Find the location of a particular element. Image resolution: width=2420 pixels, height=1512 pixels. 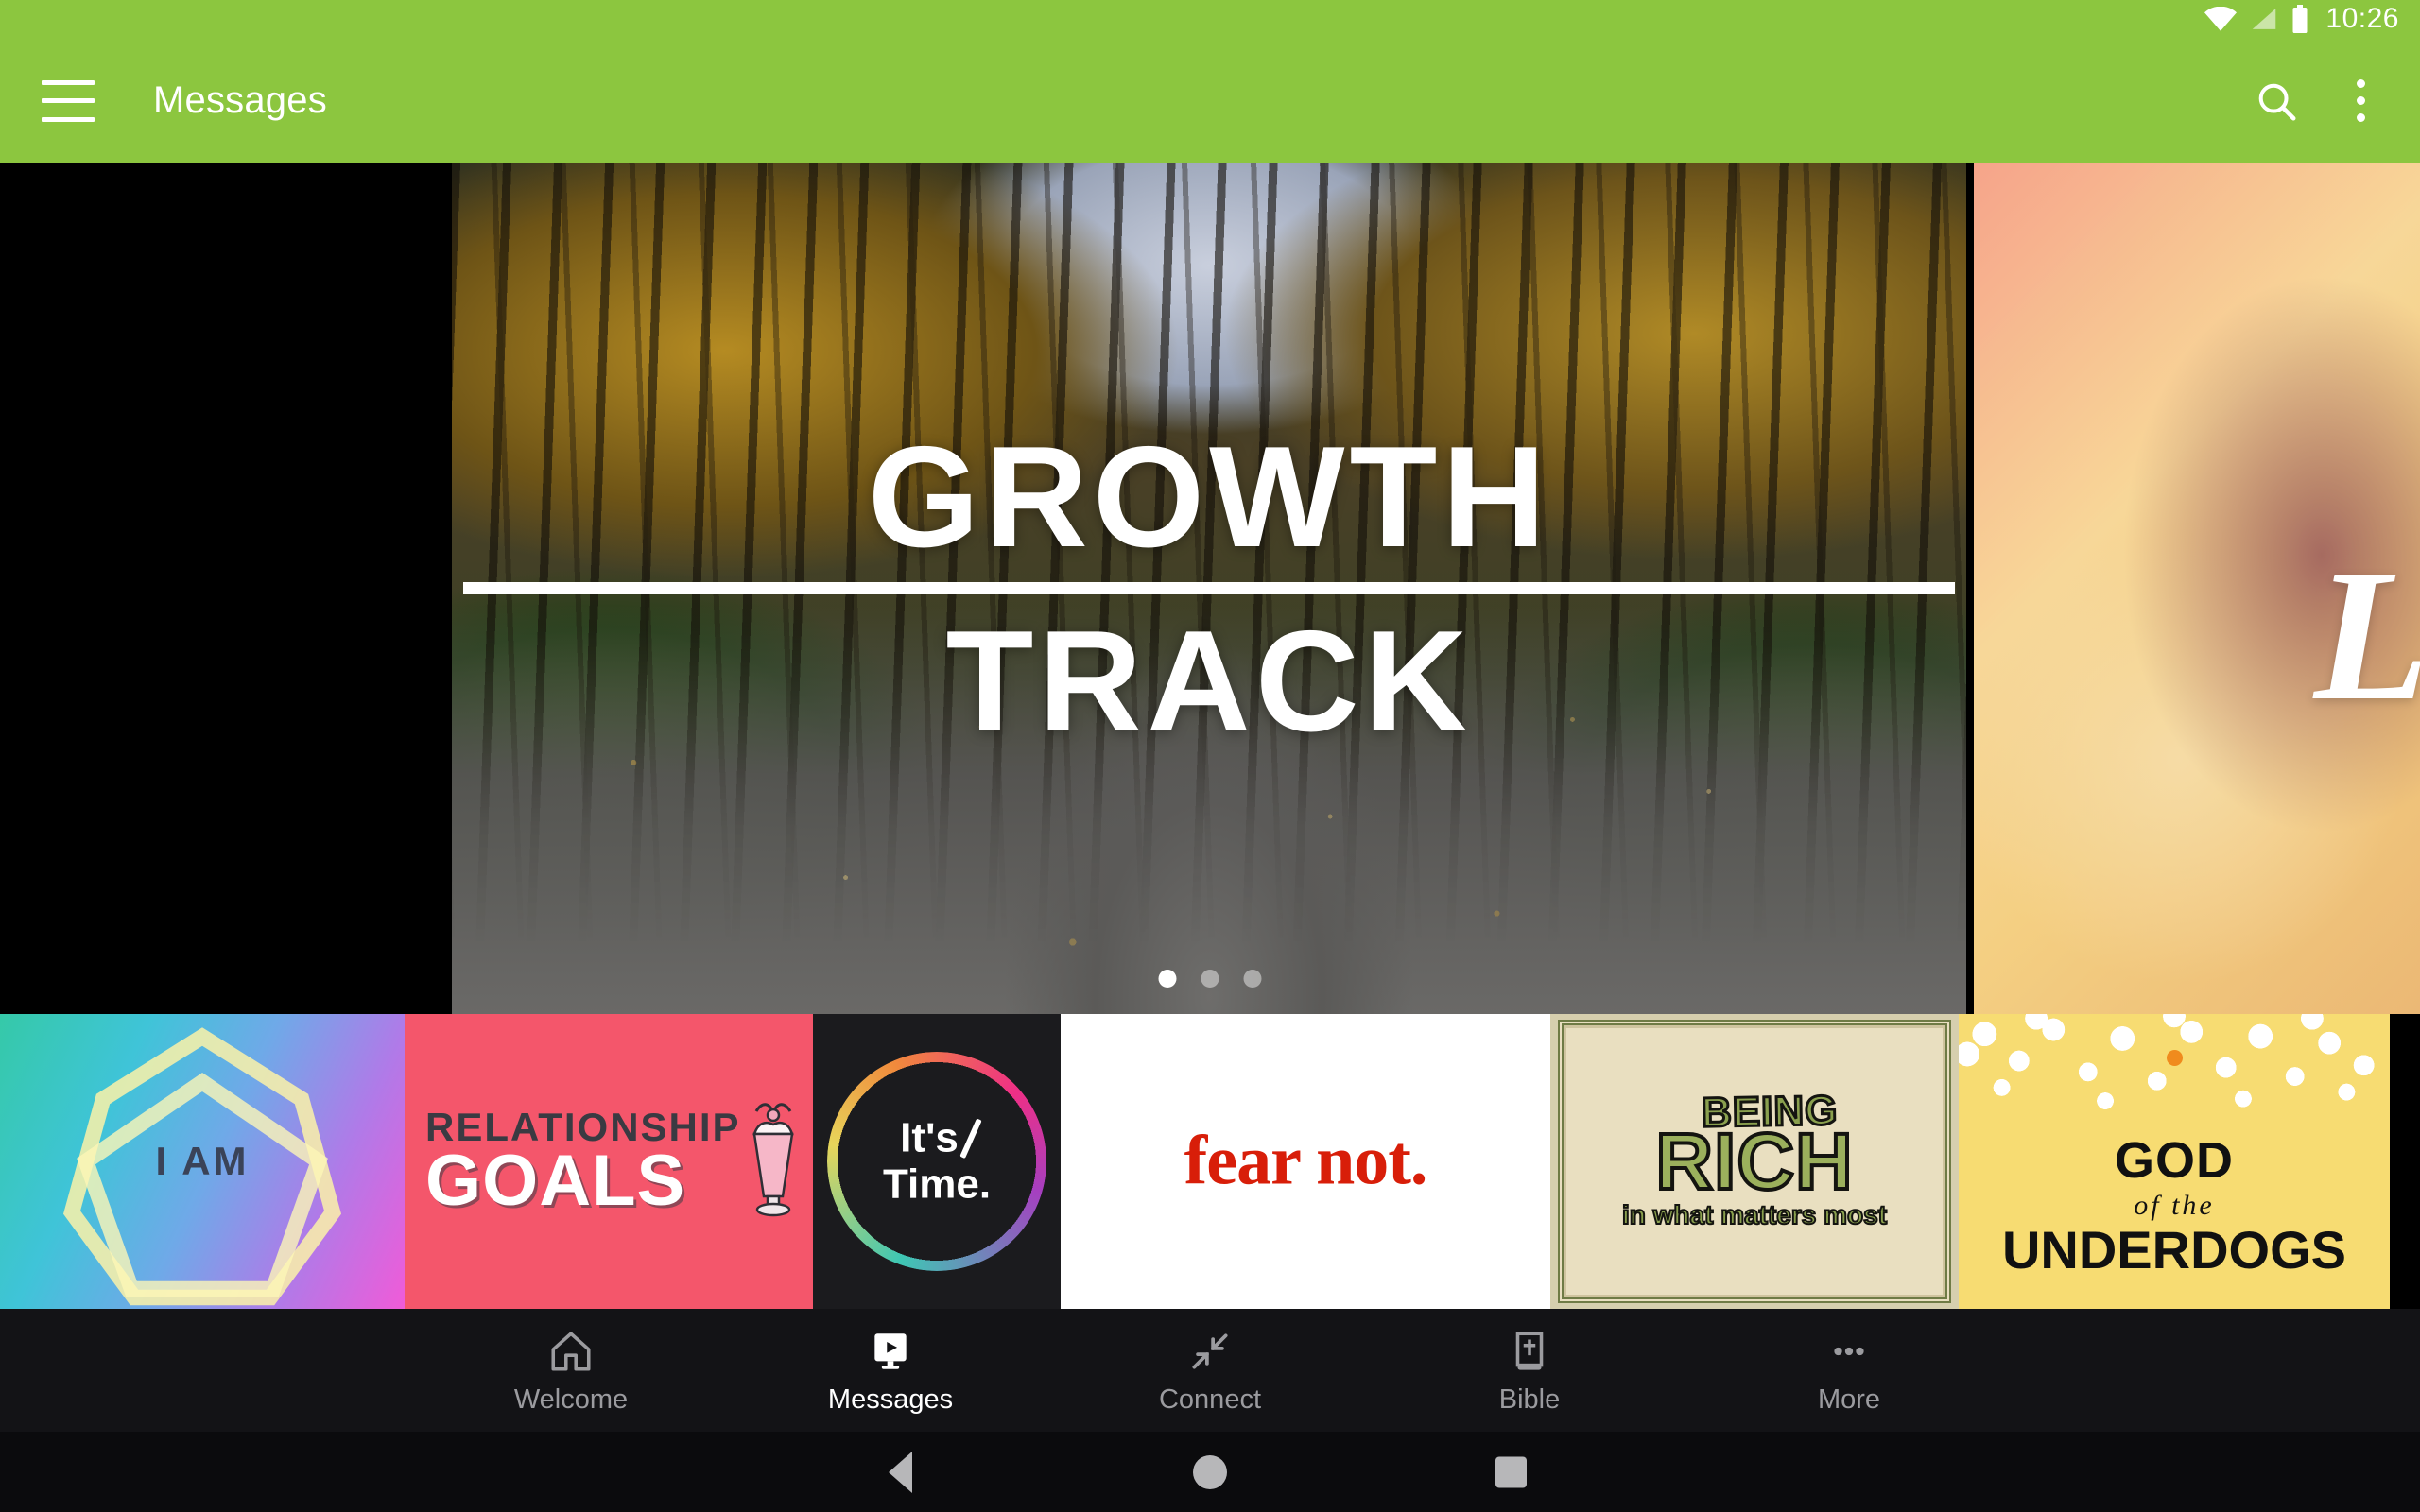

its-time-text: It's Time. is located at coordinates (937, 1162).